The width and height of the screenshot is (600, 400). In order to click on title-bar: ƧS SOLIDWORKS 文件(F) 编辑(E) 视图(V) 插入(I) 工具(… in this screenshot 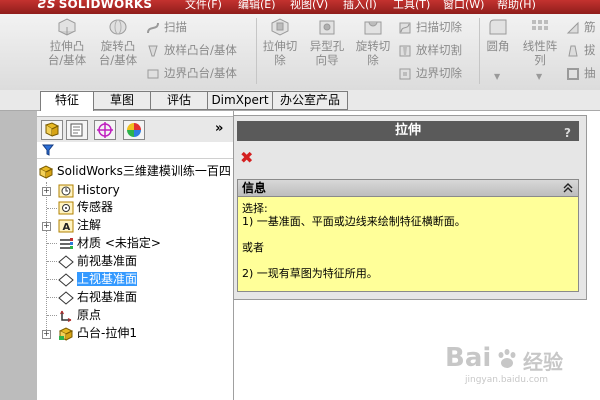, I will do `click(300, 7)`.